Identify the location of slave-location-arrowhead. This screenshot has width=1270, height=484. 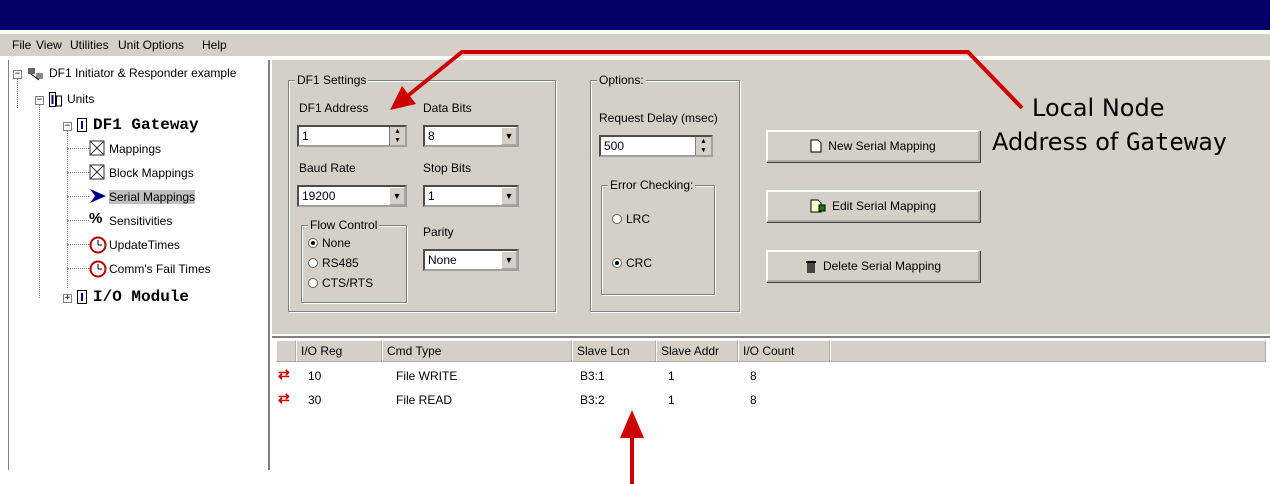
(632, 424).